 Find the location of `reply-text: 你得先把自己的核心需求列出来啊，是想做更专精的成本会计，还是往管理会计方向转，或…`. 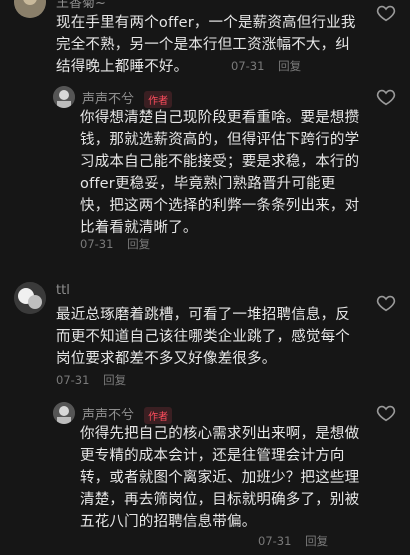

reply-text: 你得先把自己的核心需求列出来啊，是想做更专精的成本会计，还是往管理会计方向转，或… is located at coordinates (220, 478).